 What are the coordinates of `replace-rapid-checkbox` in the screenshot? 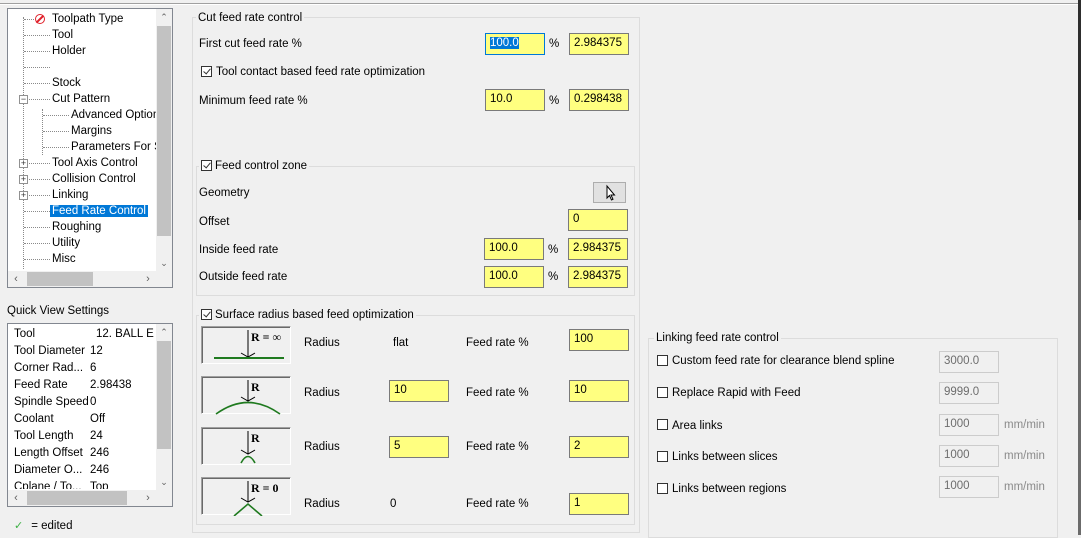 It's located at (662, 392).